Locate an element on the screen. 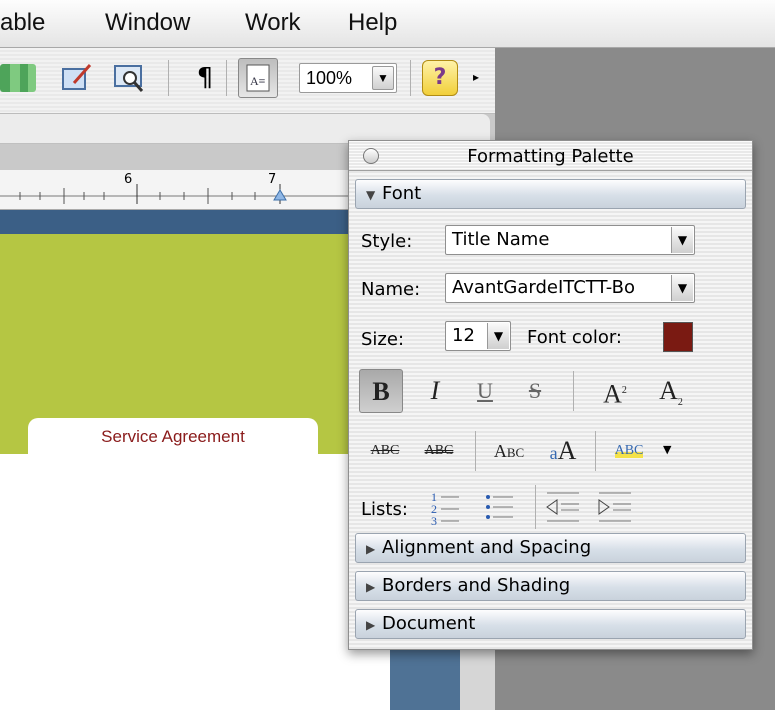 The image size is (775, 710). document-title-tab: Service Agreement is located at coordinates (173, 438).